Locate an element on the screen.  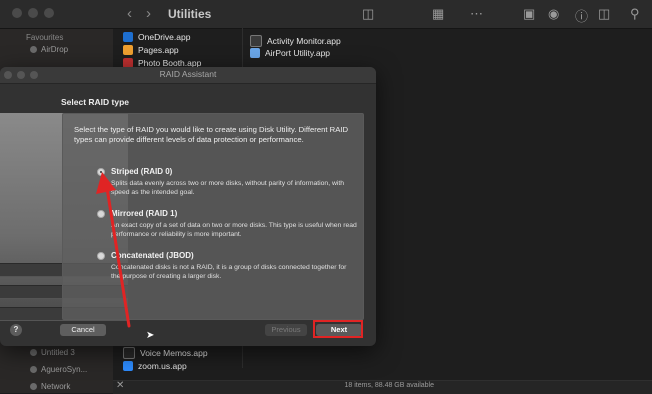
zoom-icon is located at coordinates (128, 366).